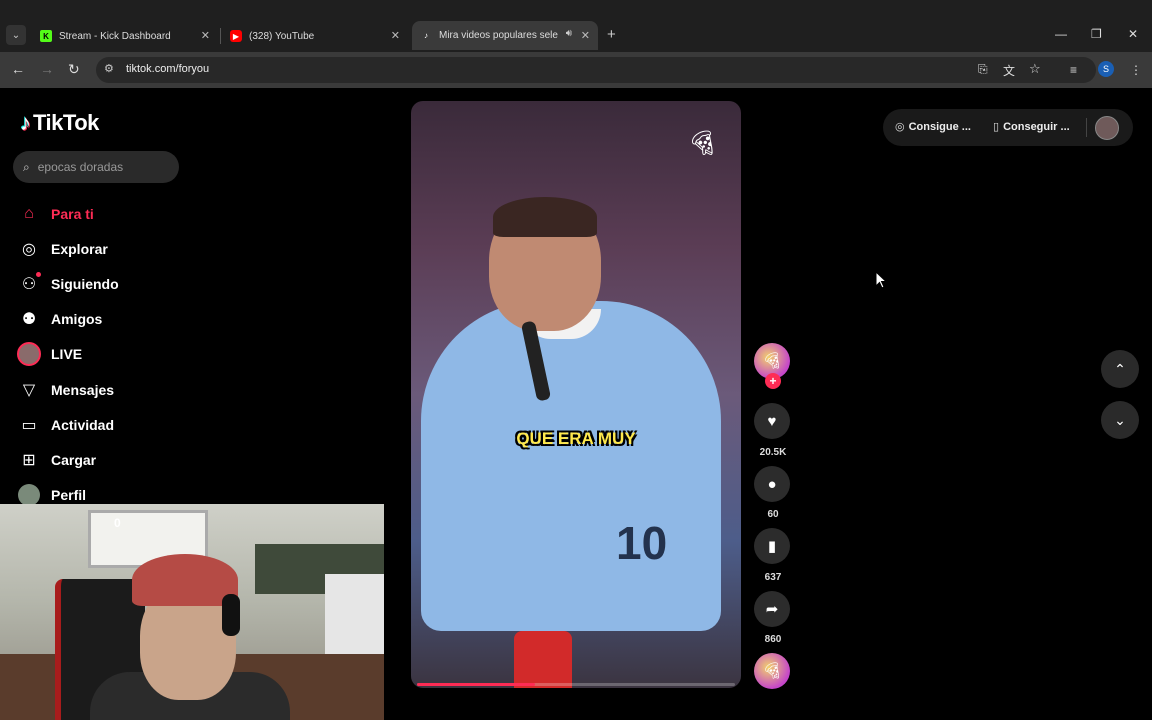 Image resolution: width=1152 pixels, height=720 pixels. Describe the element at coordinates (26, 167) in the screenshot. I see `search-icon: ⌕` at that location.